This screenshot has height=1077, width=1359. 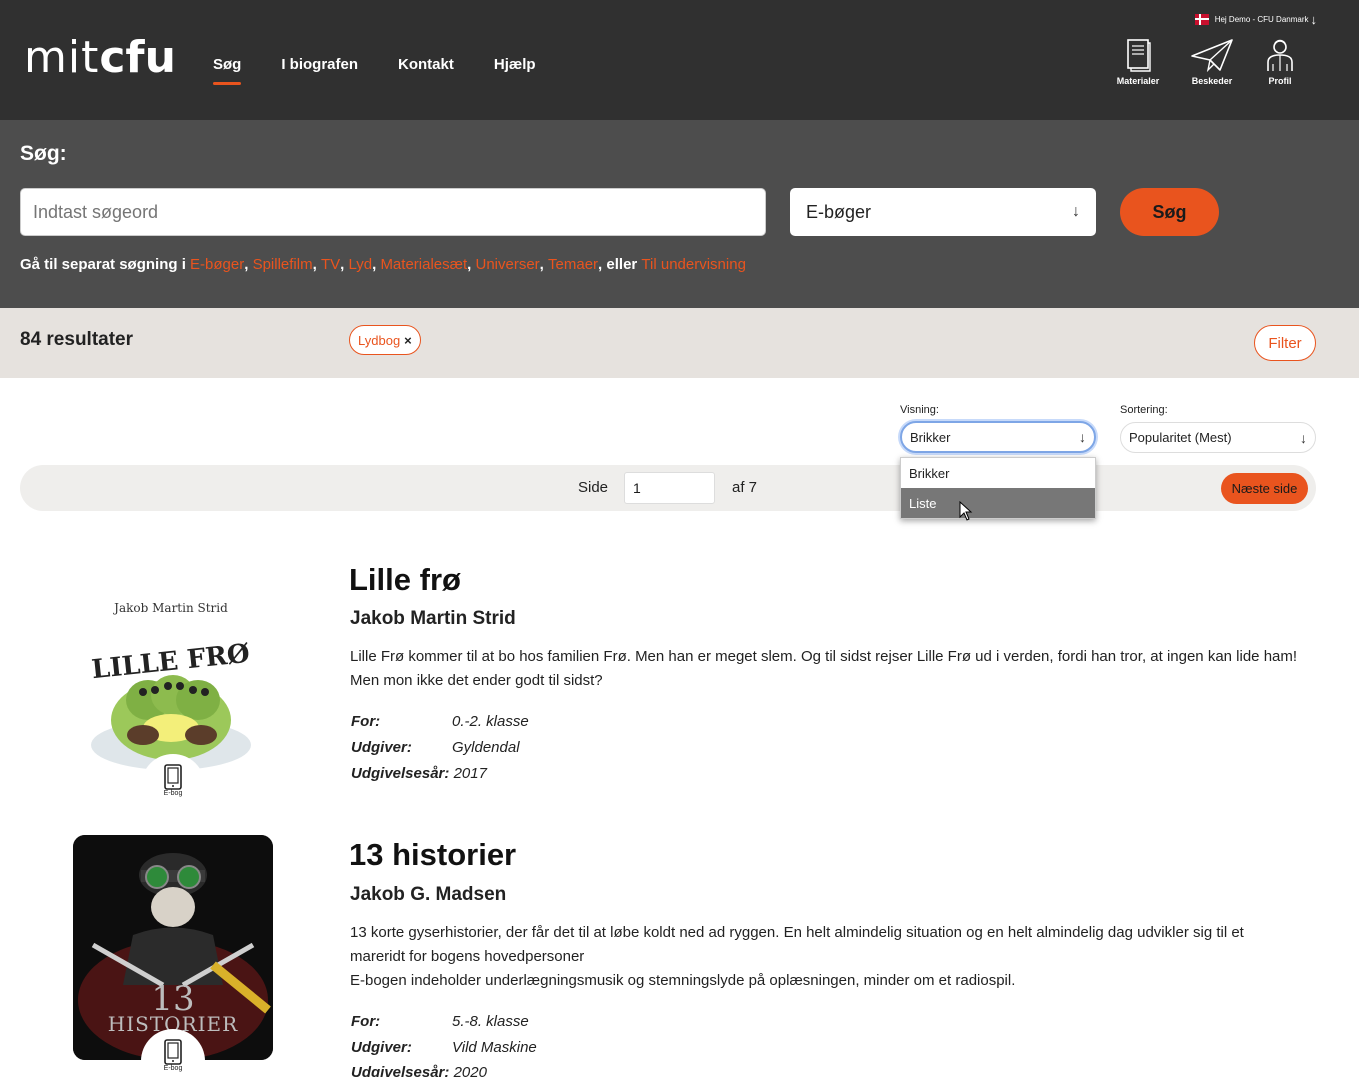 I want to click on meta-value: 2017, so click(x=470, y=773).